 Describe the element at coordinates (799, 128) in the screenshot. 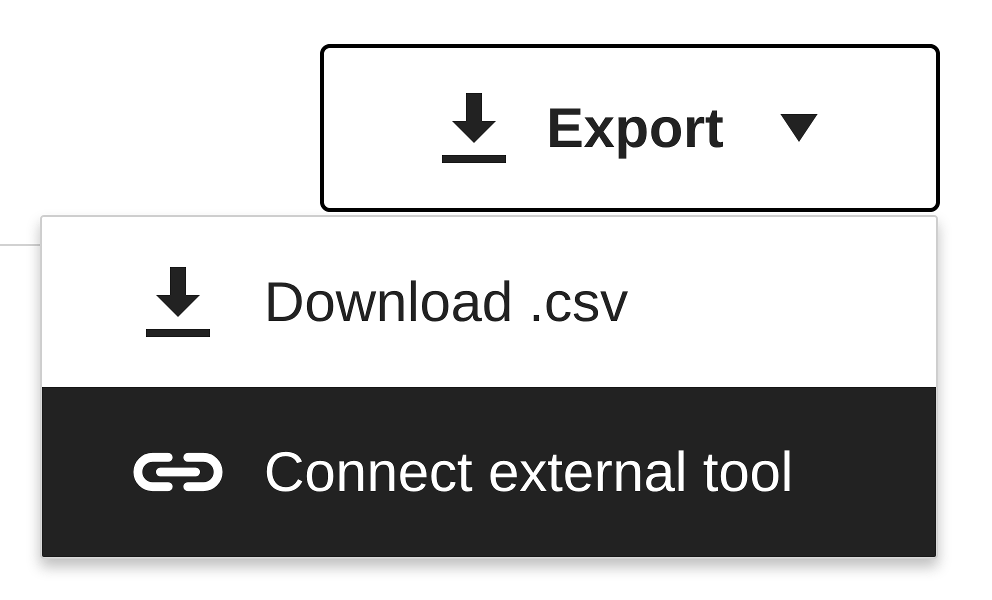

I see `caret-icon` at that location.